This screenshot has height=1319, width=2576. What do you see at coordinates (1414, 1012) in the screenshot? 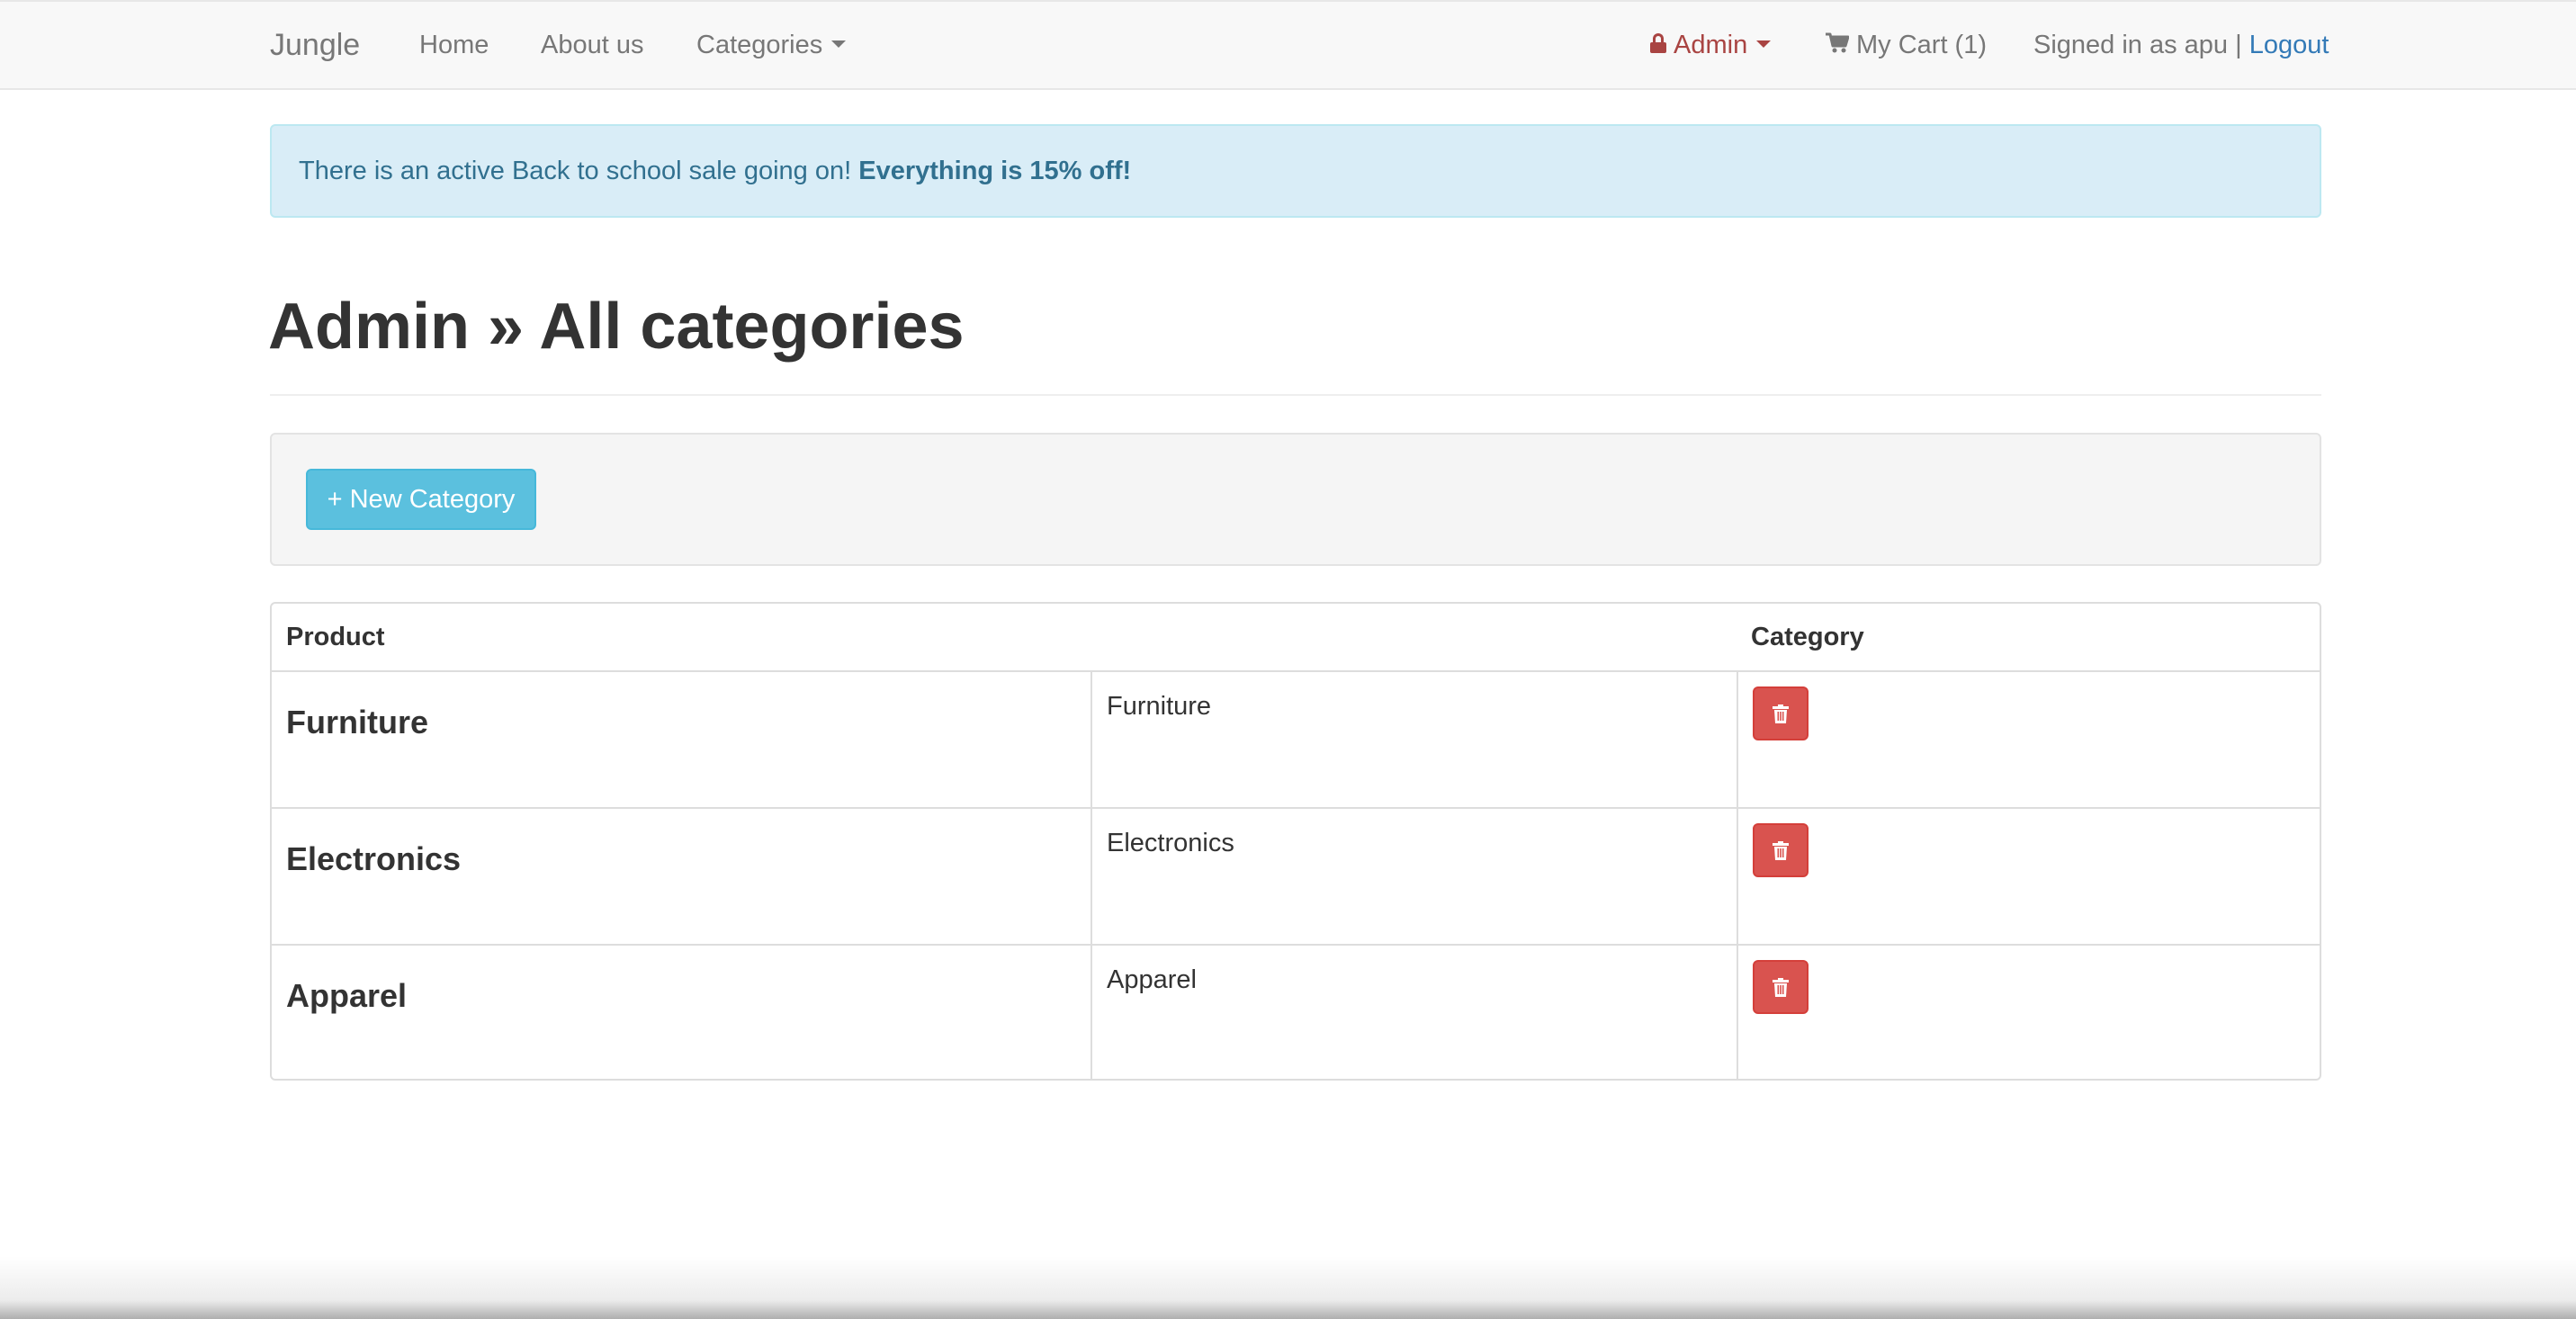
I see `category-description: Apparel` at bounding box center [1414, 1012].